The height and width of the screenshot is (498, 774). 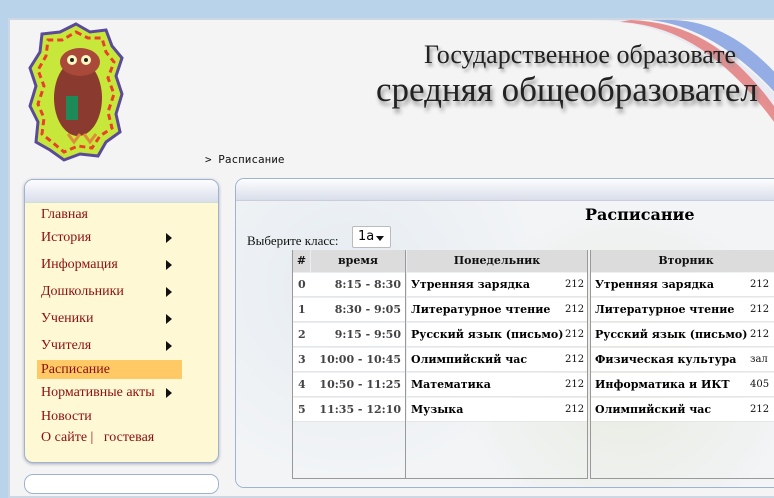 What do you see at coordinates (121, 484) in the screenshot?
I see `sidebar-secondary-box` at bounding box center [121, 484].